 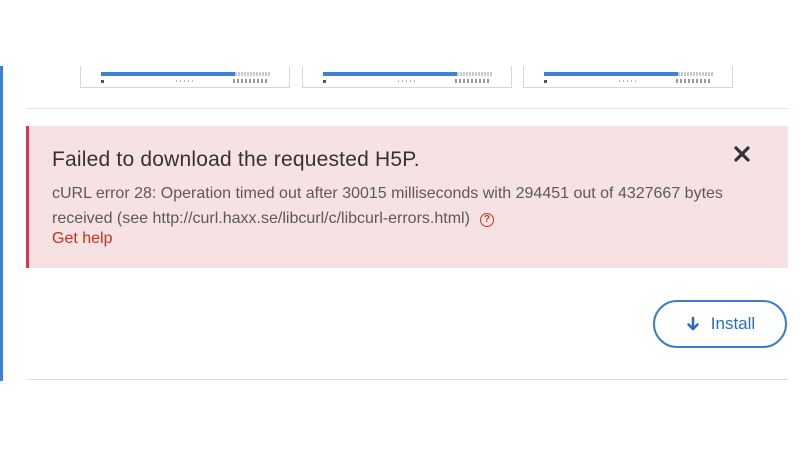 I want to click on divider-bottom, so click(x=407, y=379).